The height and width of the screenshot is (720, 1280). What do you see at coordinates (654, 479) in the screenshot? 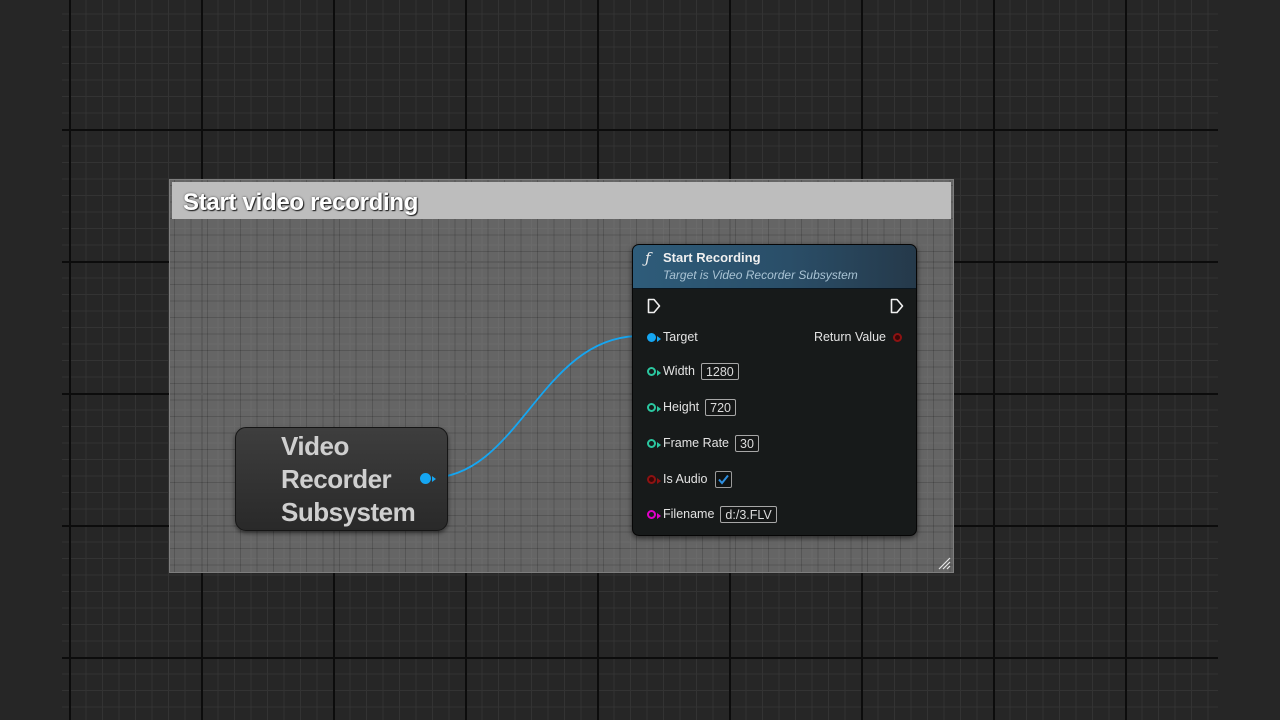
I see `is-audio-pin` at bounding box center [654, 479].